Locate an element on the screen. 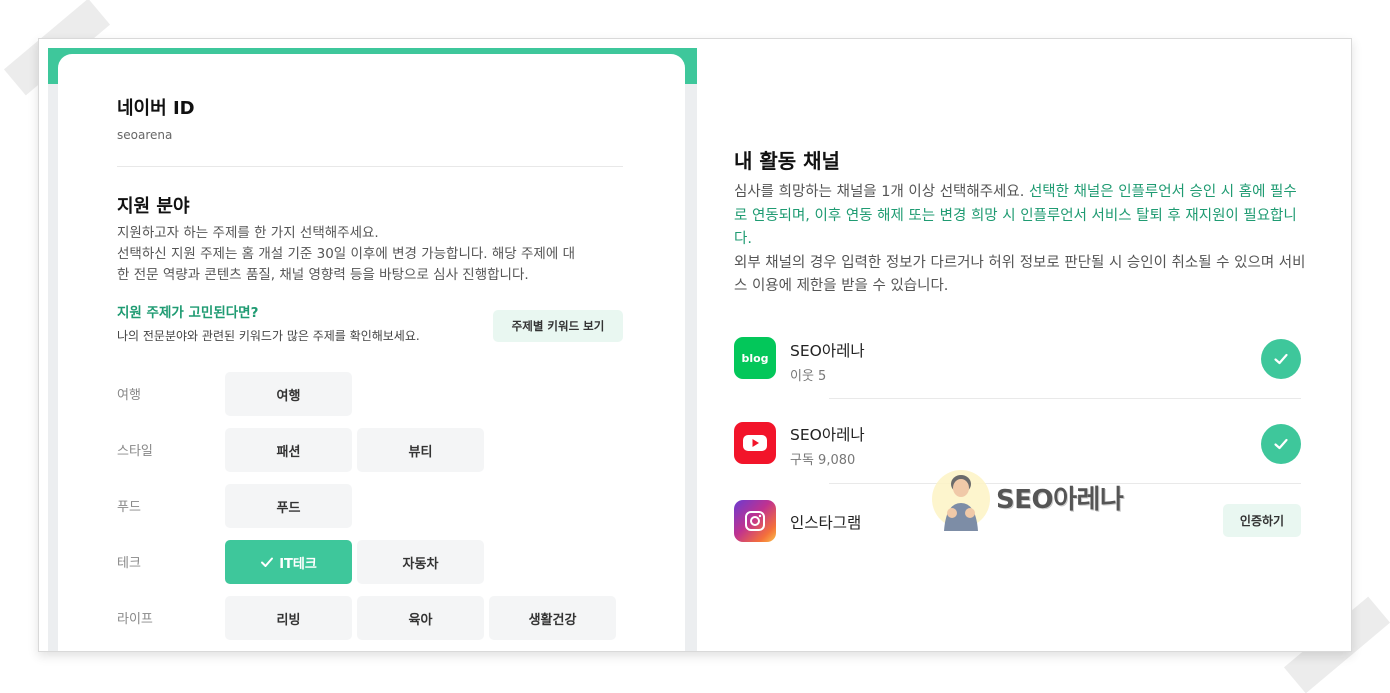 The image size is (1390, 693). channel-divider is located at coordinates (1065, 398).